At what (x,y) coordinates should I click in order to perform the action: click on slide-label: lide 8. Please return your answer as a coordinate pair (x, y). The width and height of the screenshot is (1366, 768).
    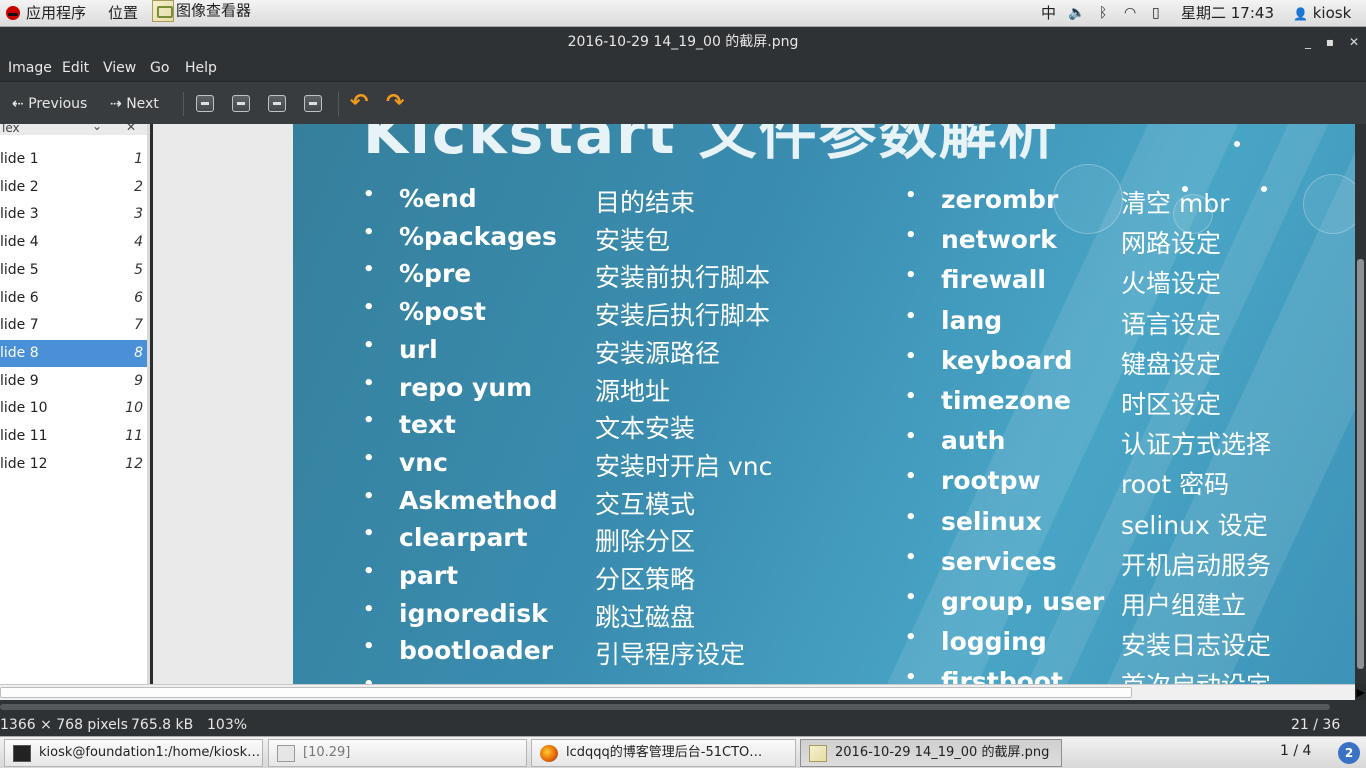
    Looking at the image, I should click on (19, 352).